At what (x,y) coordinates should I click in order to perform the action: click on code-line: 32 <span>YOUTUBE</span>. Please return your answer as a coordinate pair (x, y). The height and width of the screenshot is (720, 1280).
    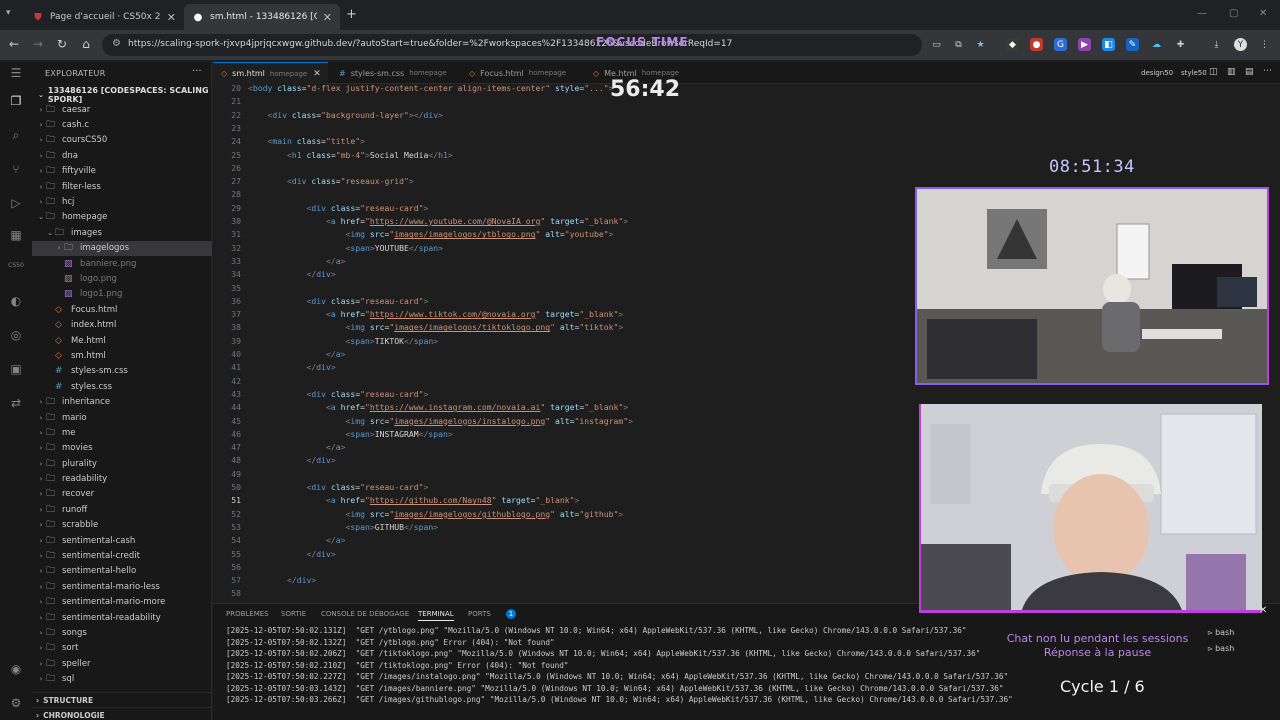
    Looking at the image, I should click on (563, 249).